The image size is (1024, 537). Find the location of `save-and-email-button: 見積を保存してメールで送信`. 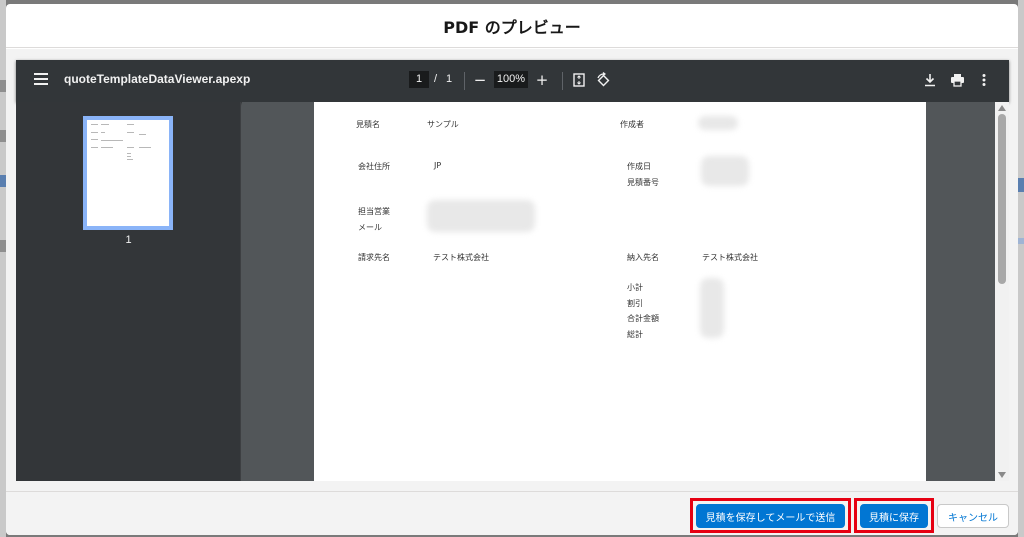

save-and-email-button: 見積を保存してメールで送信 is located at coordinates (770, 516).